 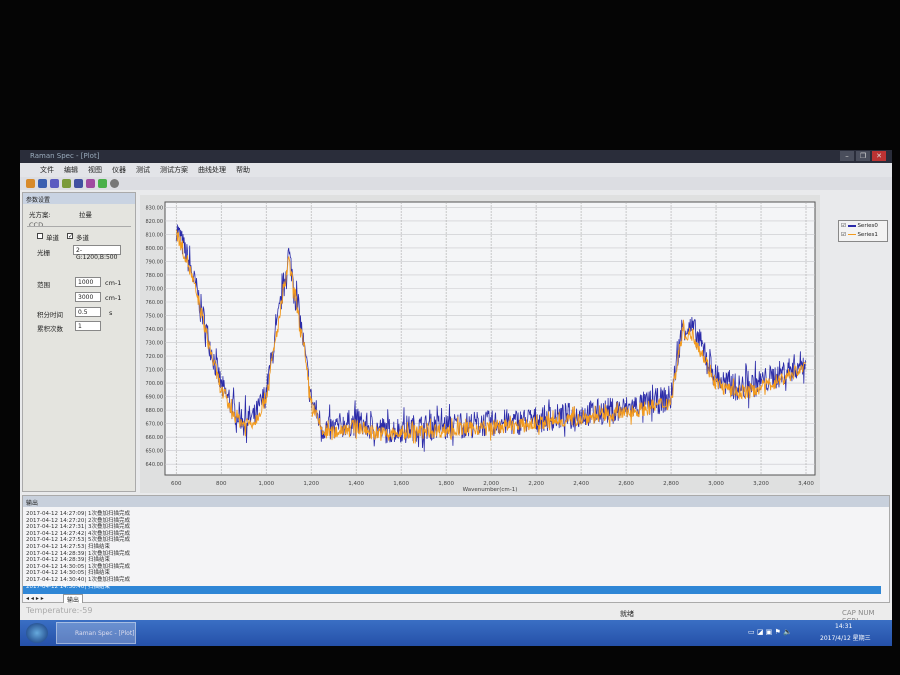 I want to click on y-tick-label: 800.00, so click(x=155, y=249).